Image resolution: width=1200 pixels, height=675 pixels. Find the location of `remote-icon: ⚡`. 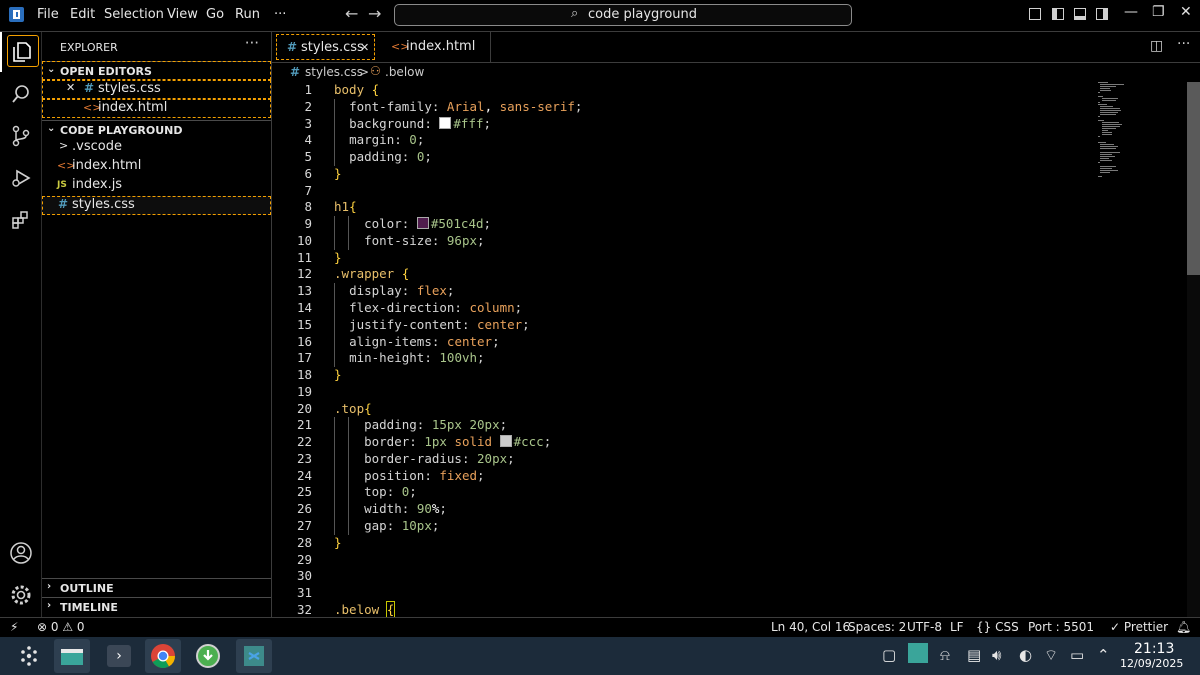

remote-icon: ⚡ is located at coordinates (14, 627).